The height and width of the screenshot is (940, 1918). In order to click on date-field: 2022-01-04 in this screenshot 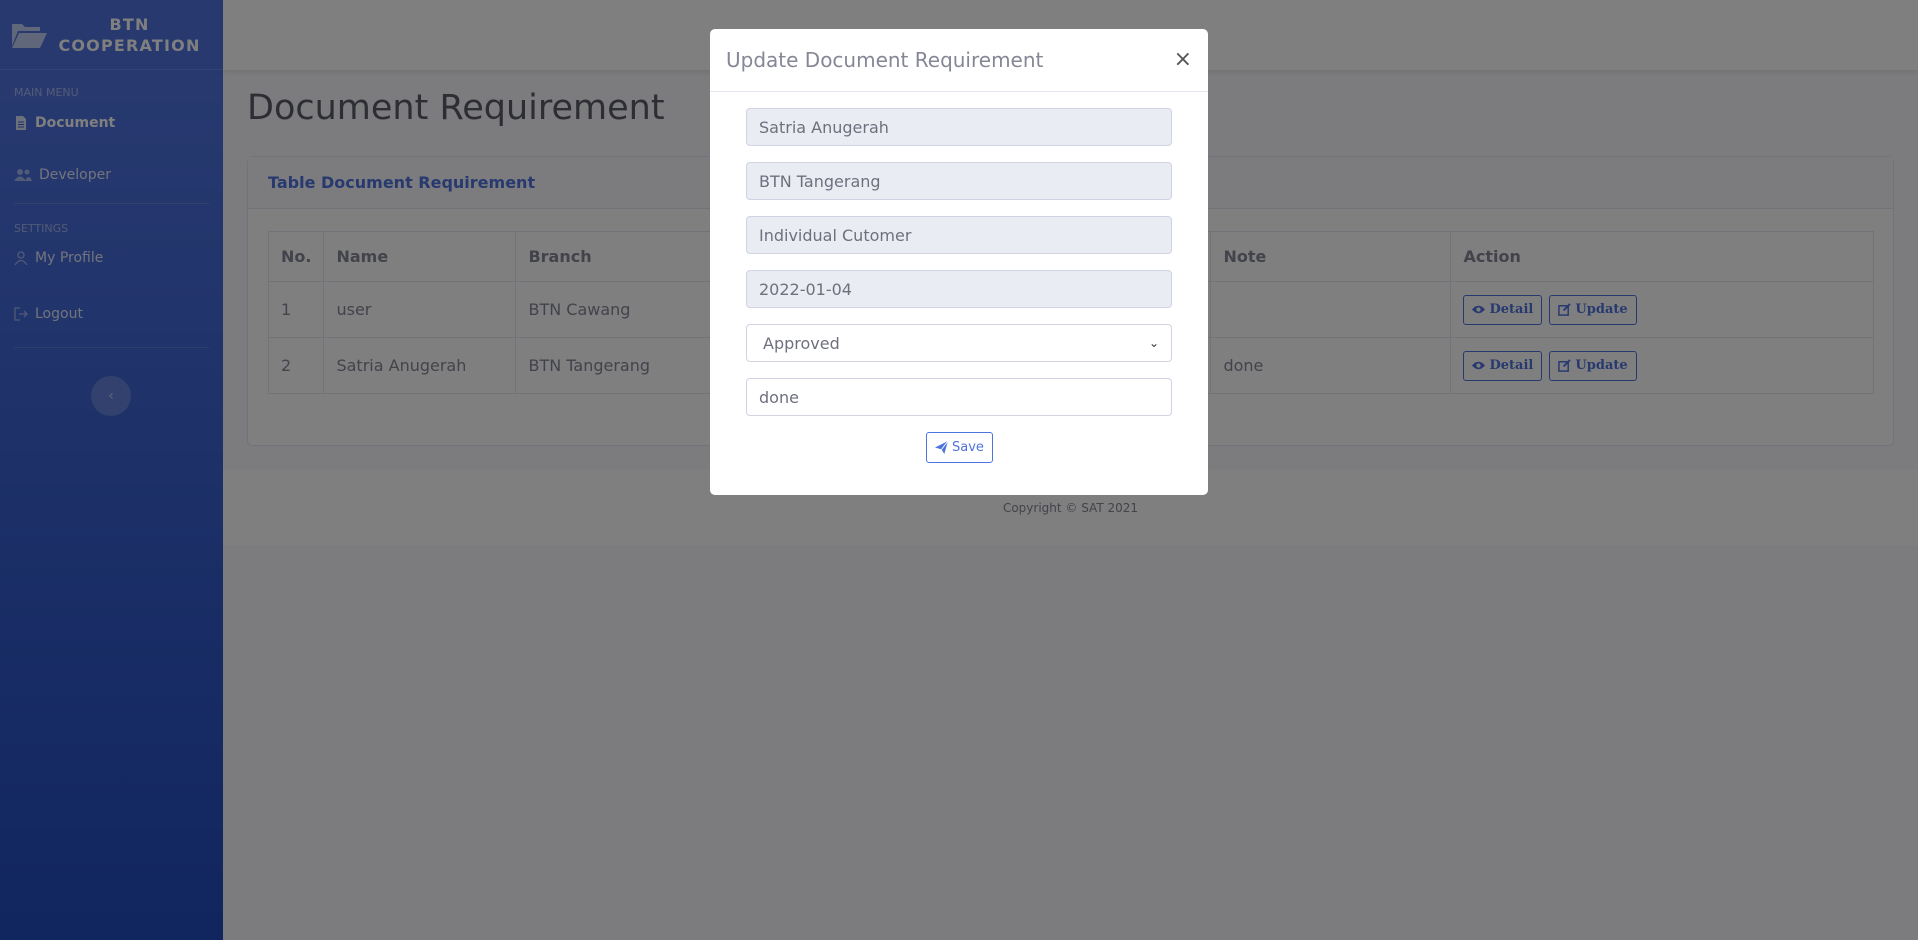, I will do `click(959, 289)`.